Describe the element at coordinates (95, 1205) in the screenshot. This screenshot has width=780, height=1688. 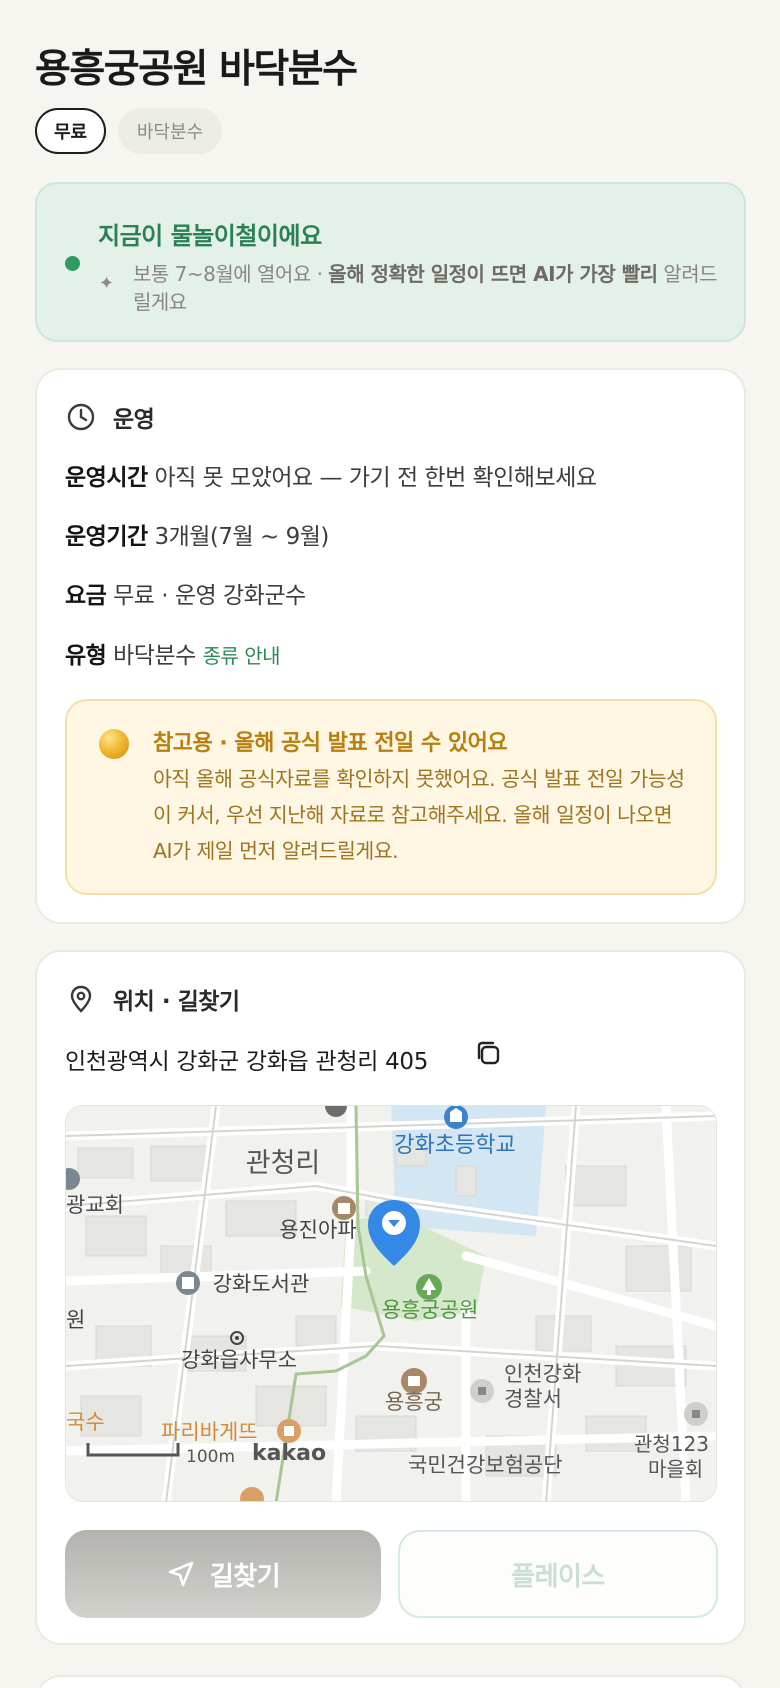
I see `map-label-church: 광교회` at that location.